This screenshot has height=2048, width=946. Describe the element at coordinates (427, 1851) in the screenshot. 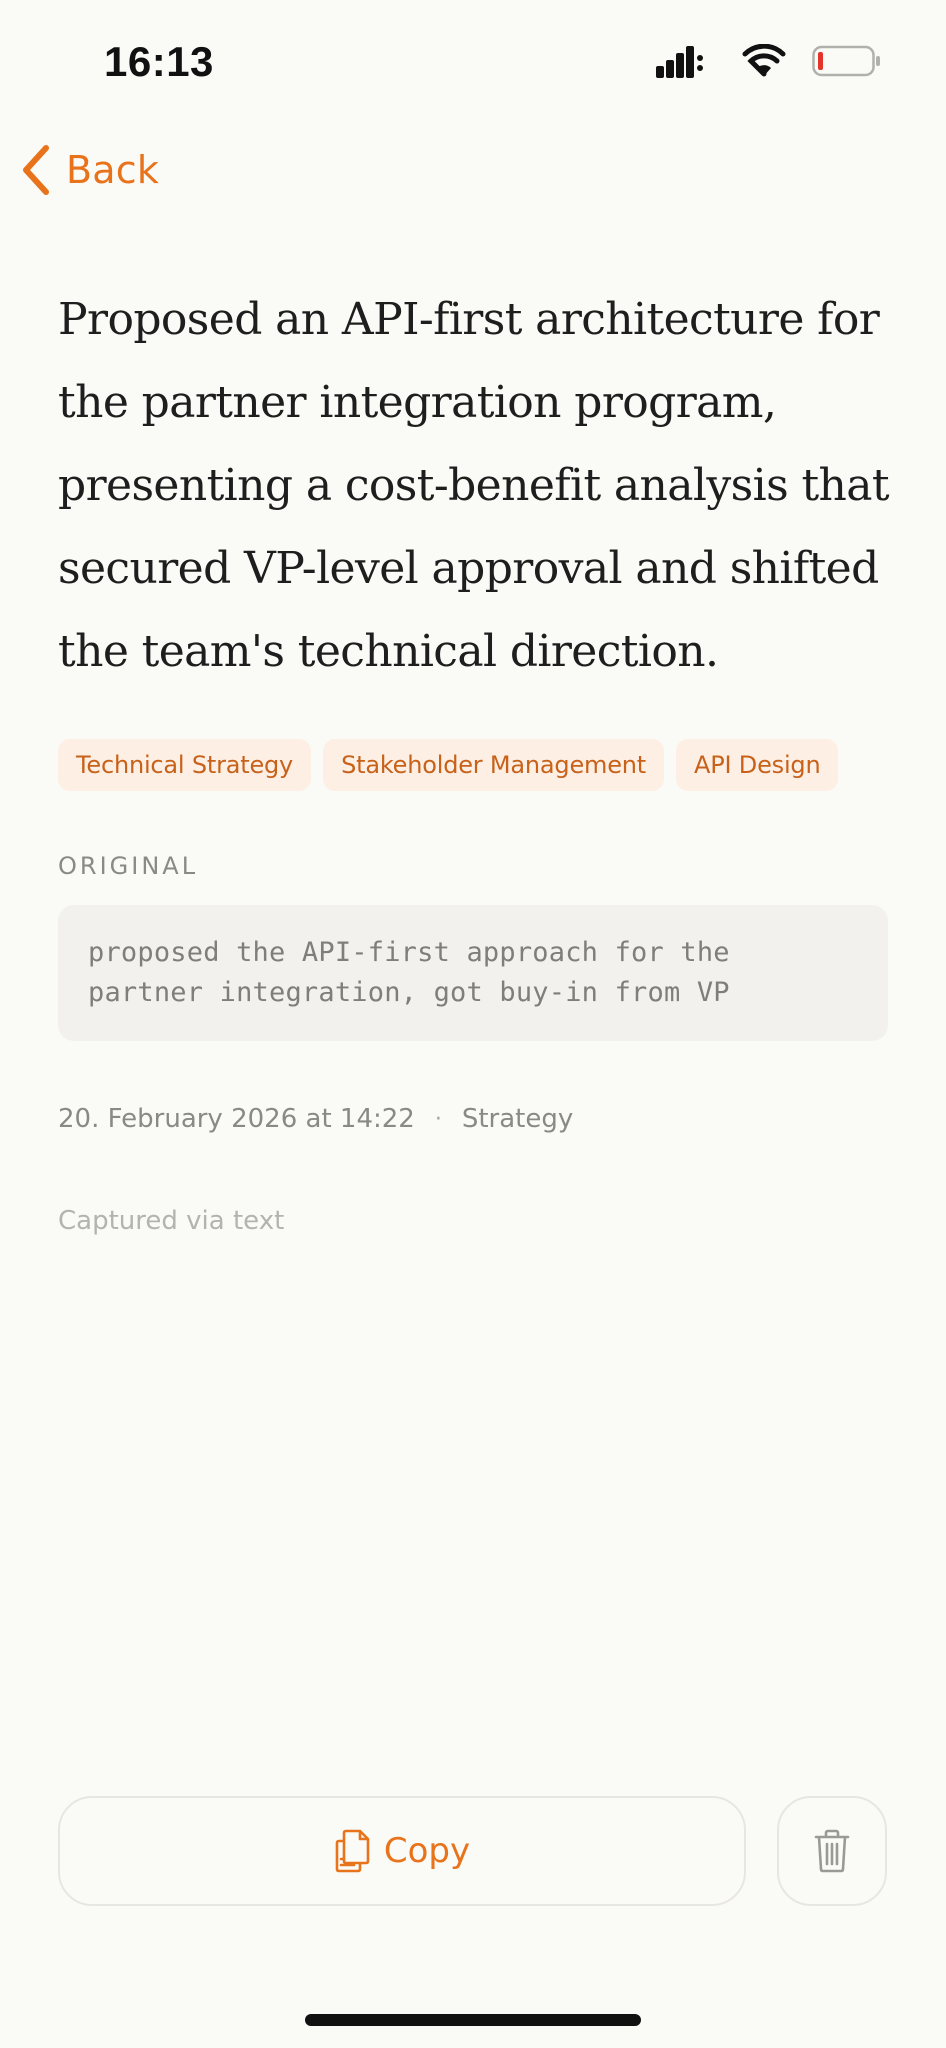

I see `copy-label: Copy` at that location.